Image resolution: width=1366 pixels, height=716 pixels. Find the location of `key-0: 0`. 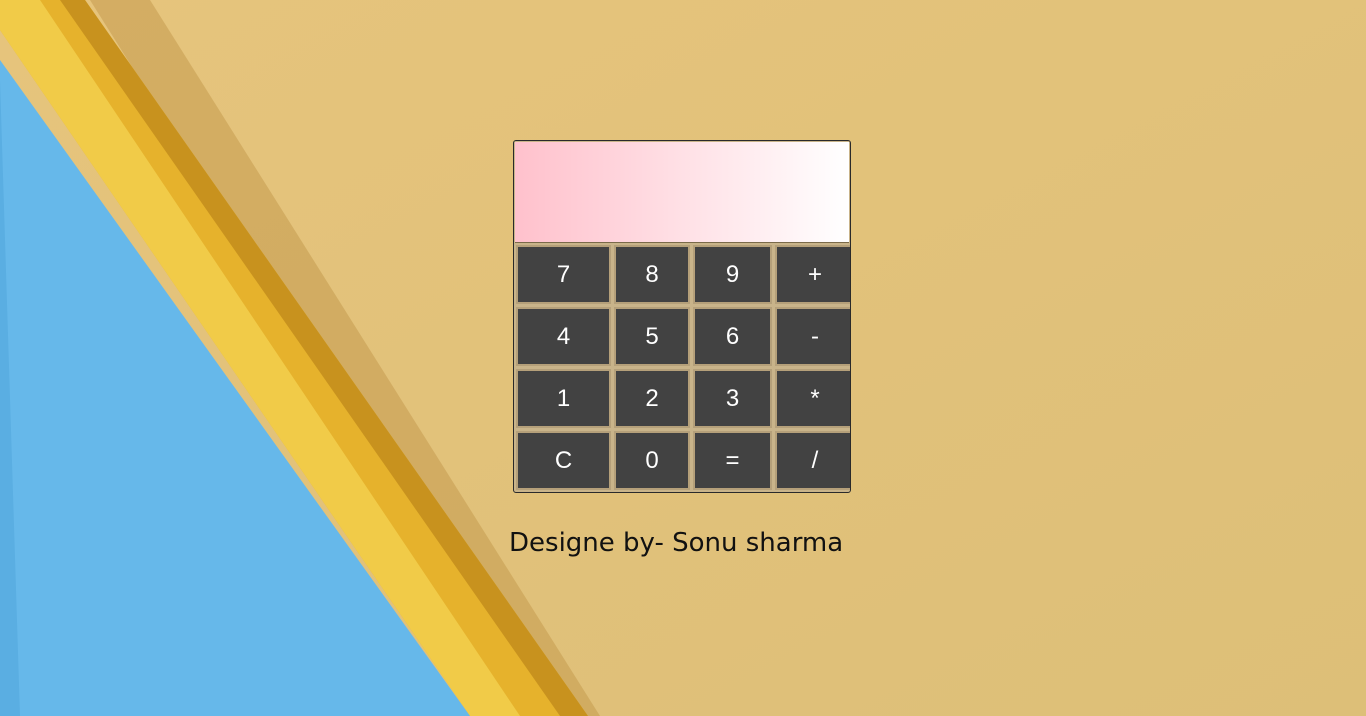

key-0: 0 is located at coordinates (652, 460).